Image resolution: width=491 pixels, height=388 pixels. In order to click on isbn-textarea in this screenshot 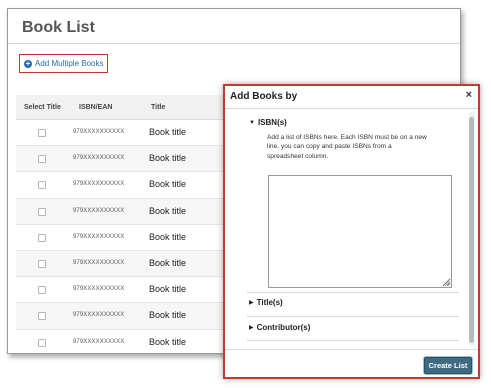, I will do `click(360, 231)`.